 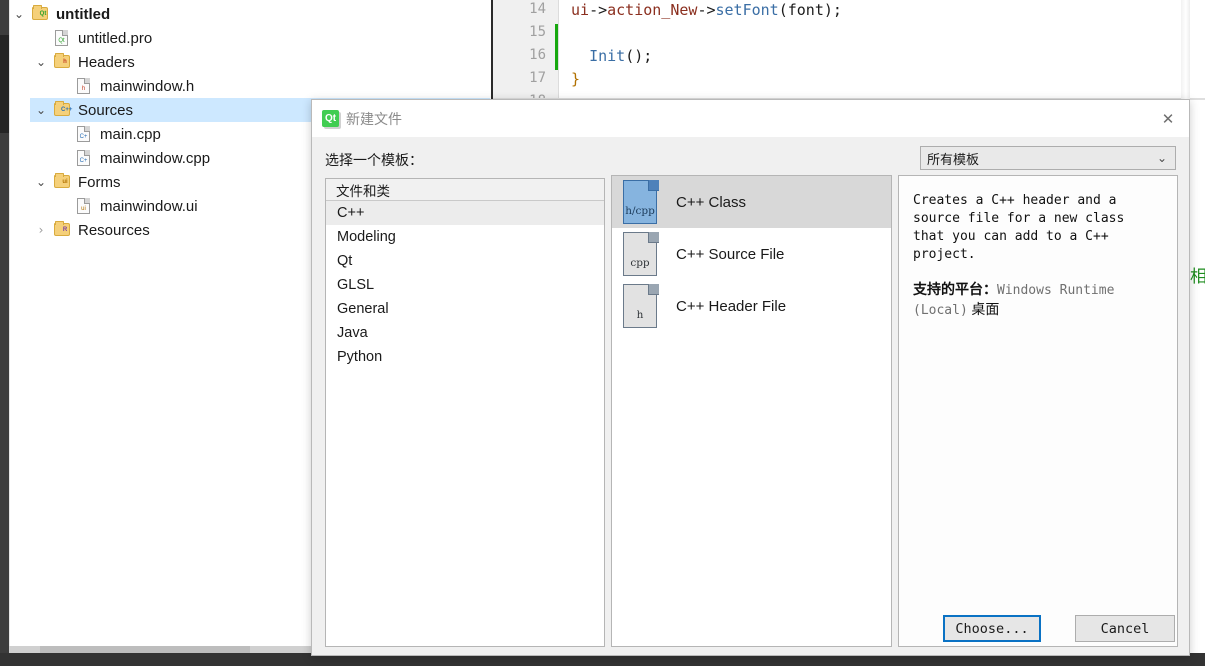 I want to click on tree-item-mainwindow-h: h mainwindow.h, so click(x=271, y=86).